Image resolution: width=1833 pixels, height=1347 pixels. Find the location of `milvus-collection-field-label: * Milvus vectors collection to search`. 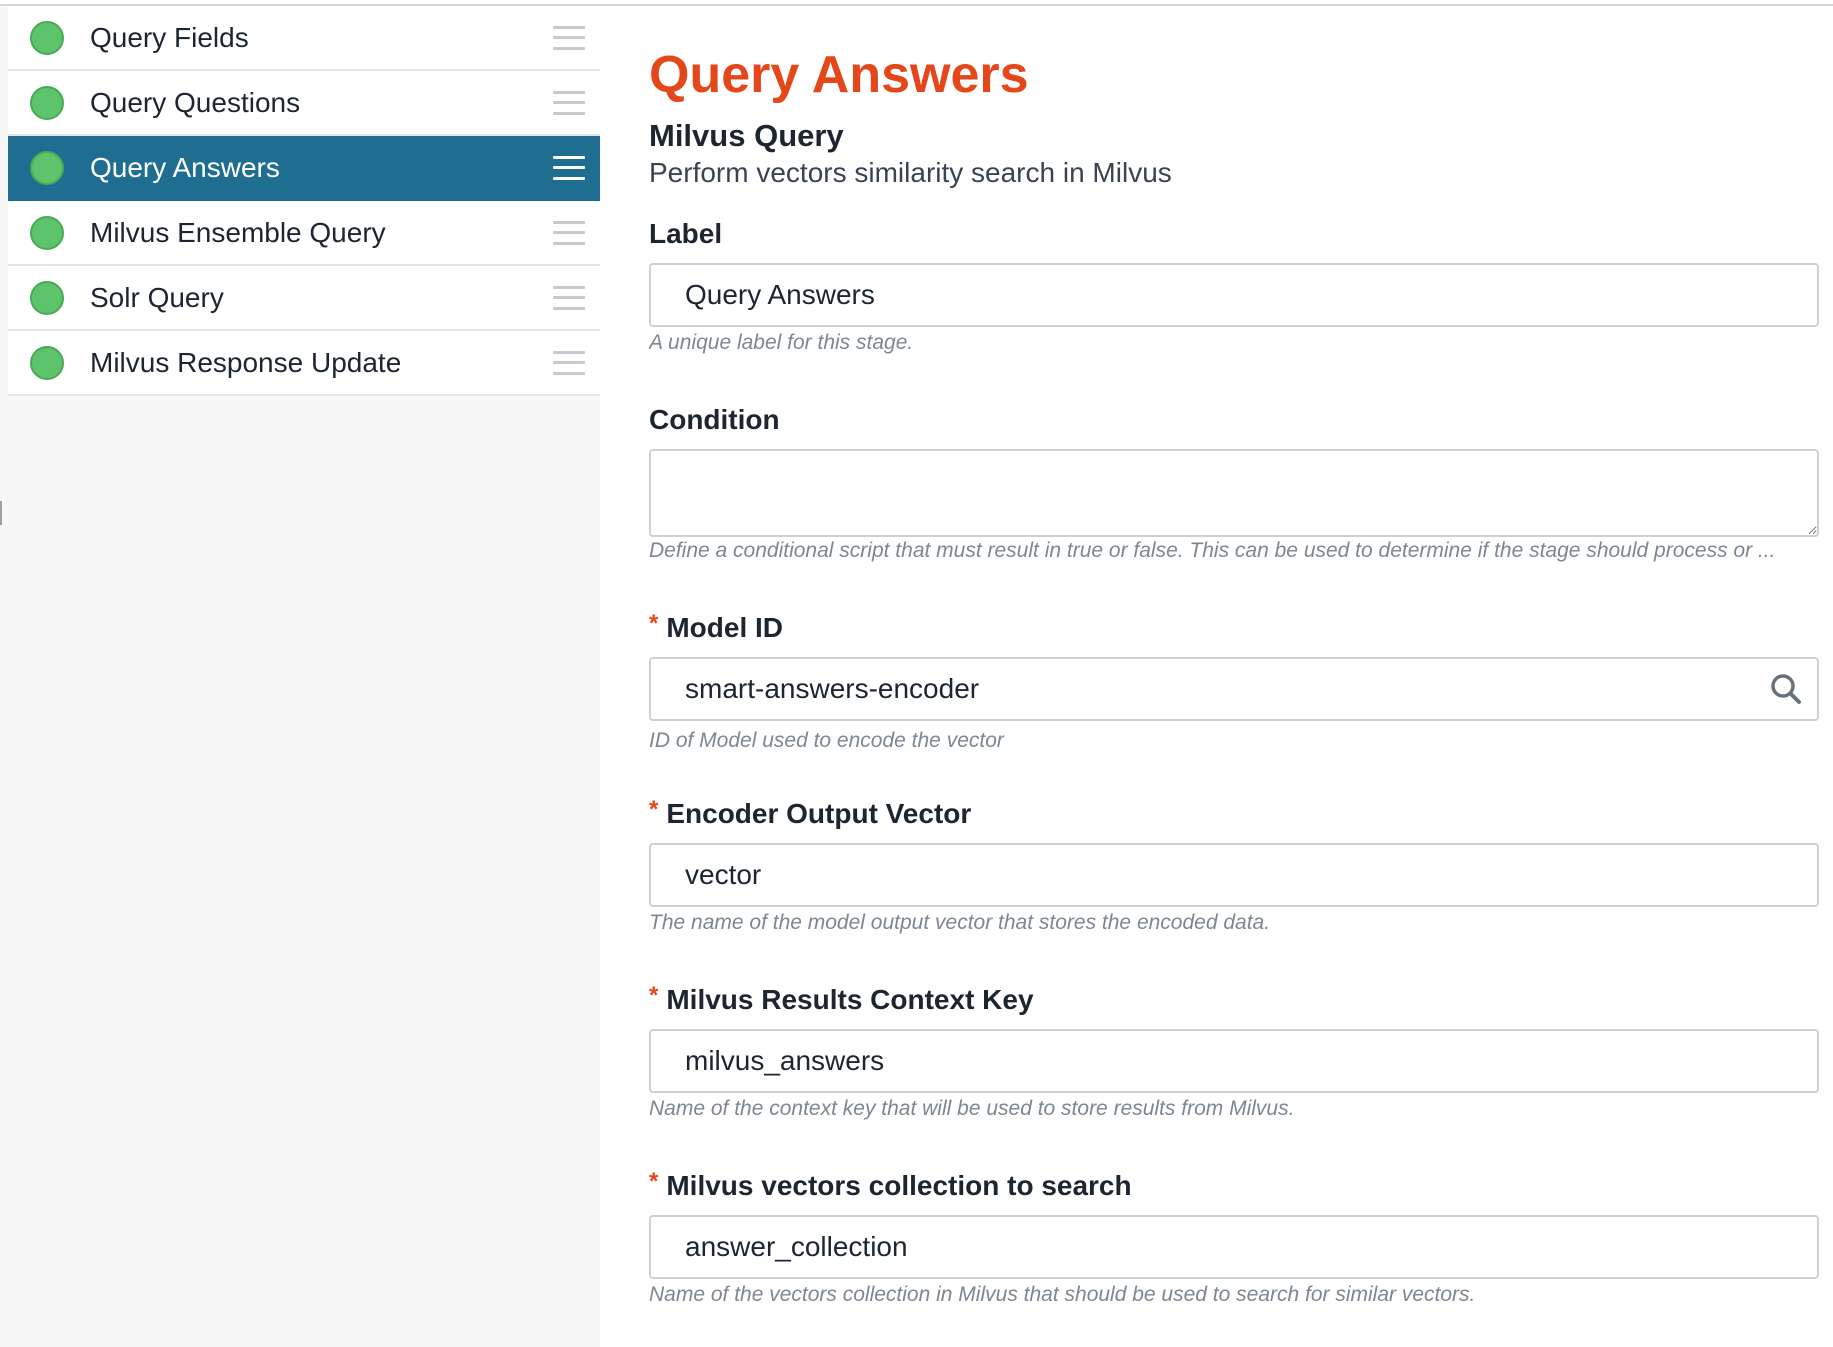

milvus-collection-field-label: * Milvus vectors collection to search is located at coordinates (890, 1185).